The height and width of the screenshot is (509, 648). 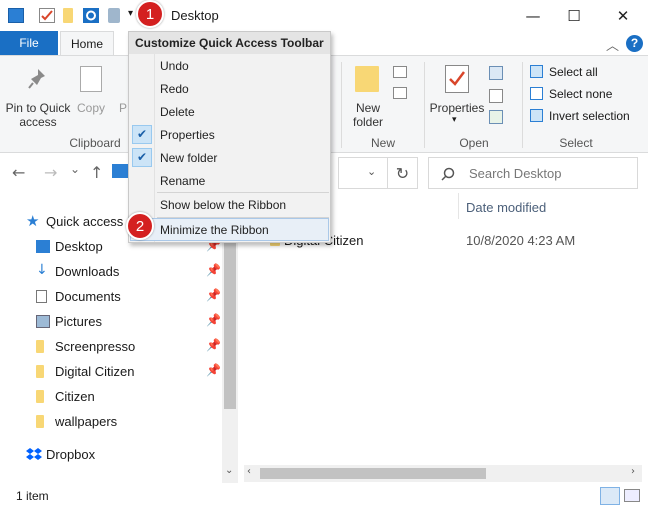 What do you see at coordinates (324, 496) in the screenshot?
I see `status-bar: 1 item` at bounding box center [324, 496].